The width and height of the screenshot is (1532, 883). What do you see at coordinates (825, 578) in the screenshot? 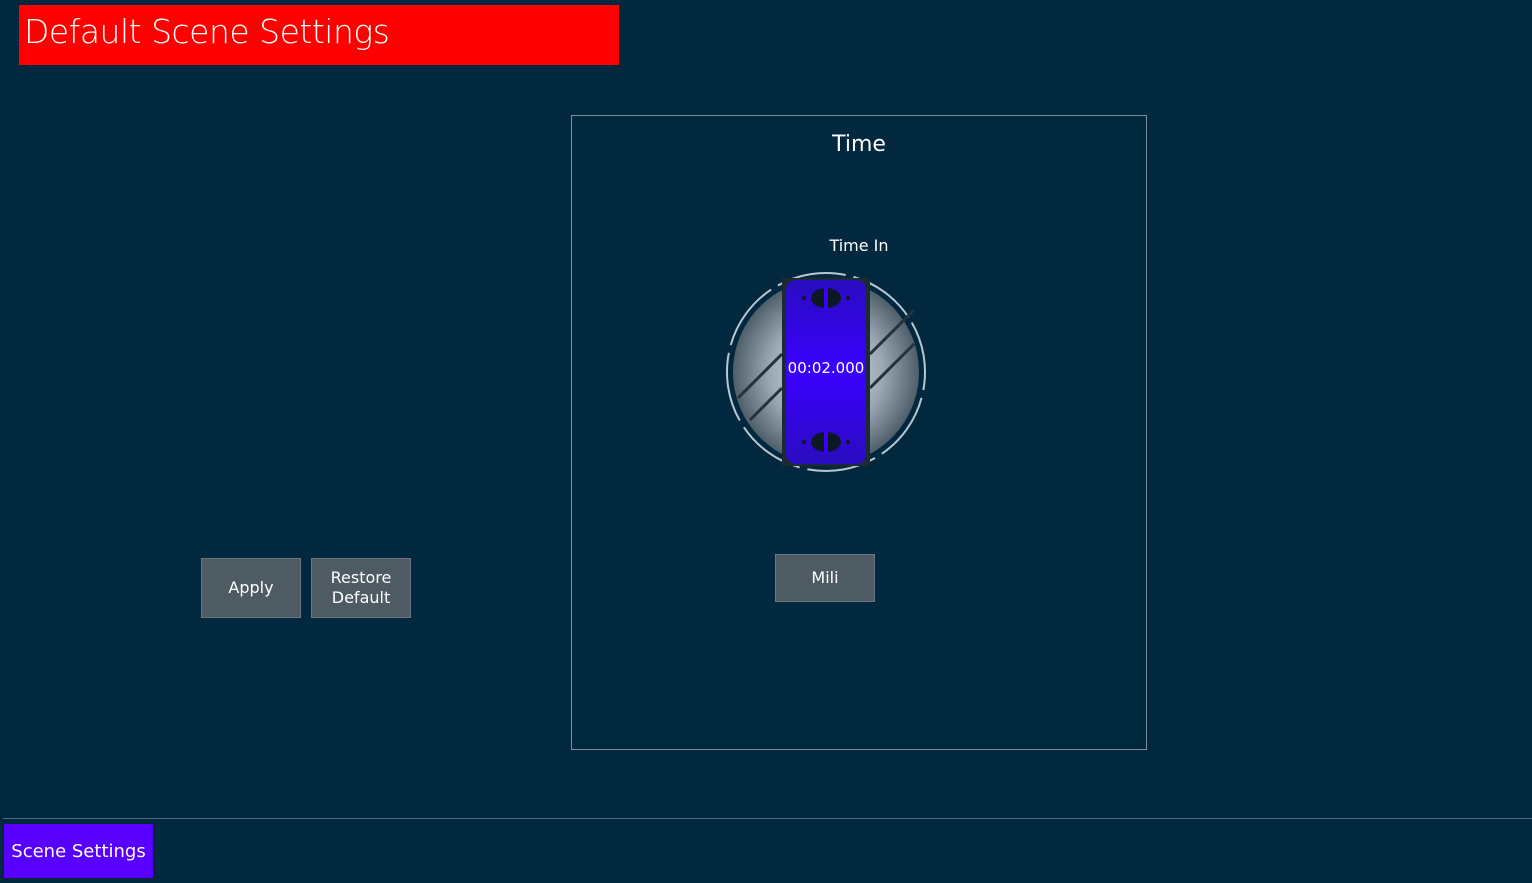
I see `mili-unit-button: Mili` at bounding box center [825, 578].